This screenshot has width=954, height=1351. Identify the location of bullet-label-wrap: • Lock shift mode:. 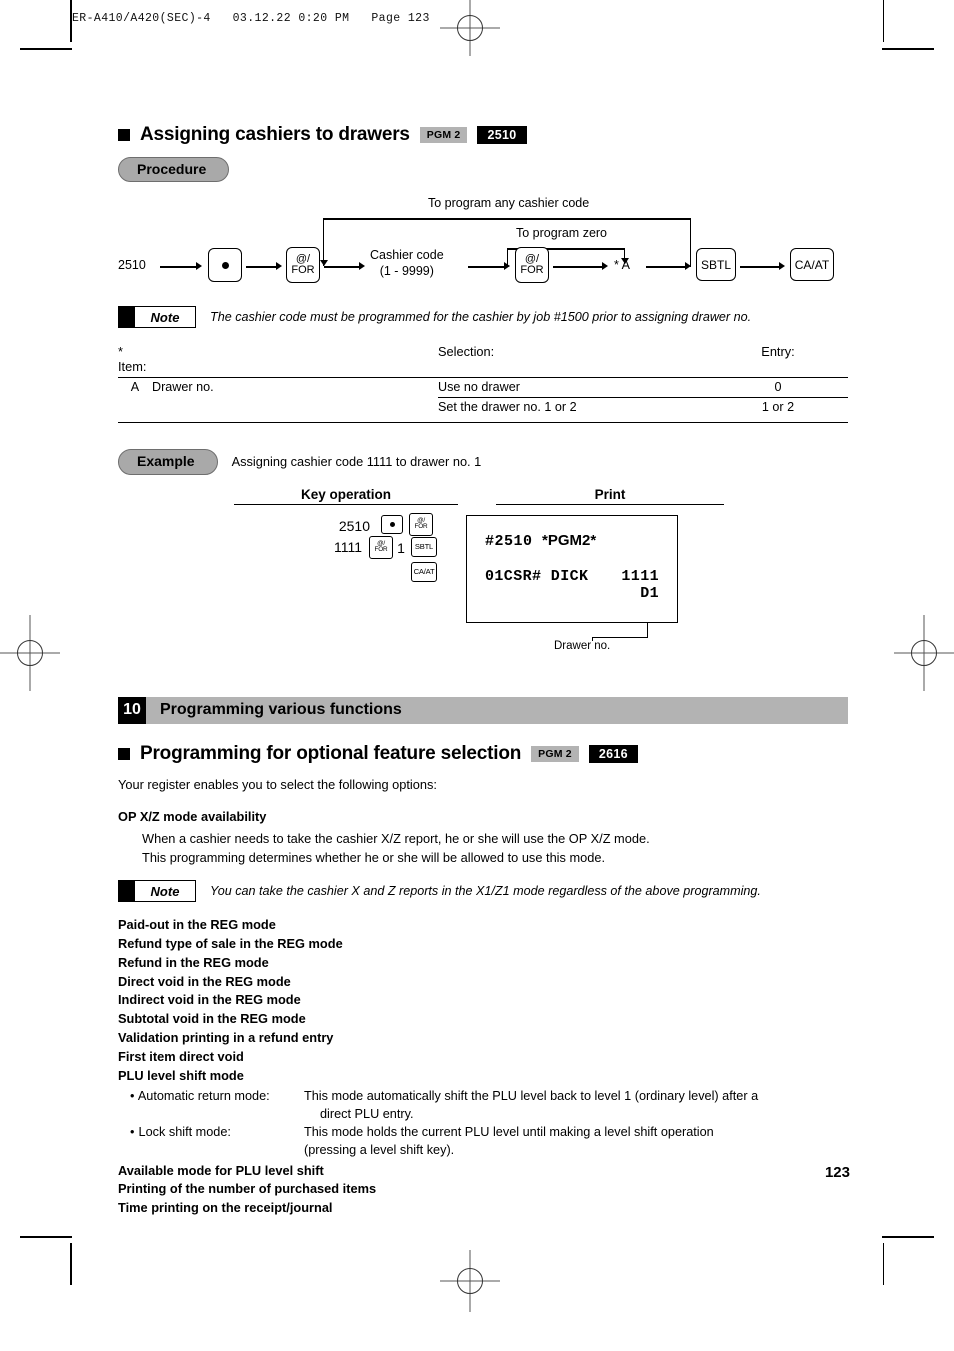
(211, 1132).